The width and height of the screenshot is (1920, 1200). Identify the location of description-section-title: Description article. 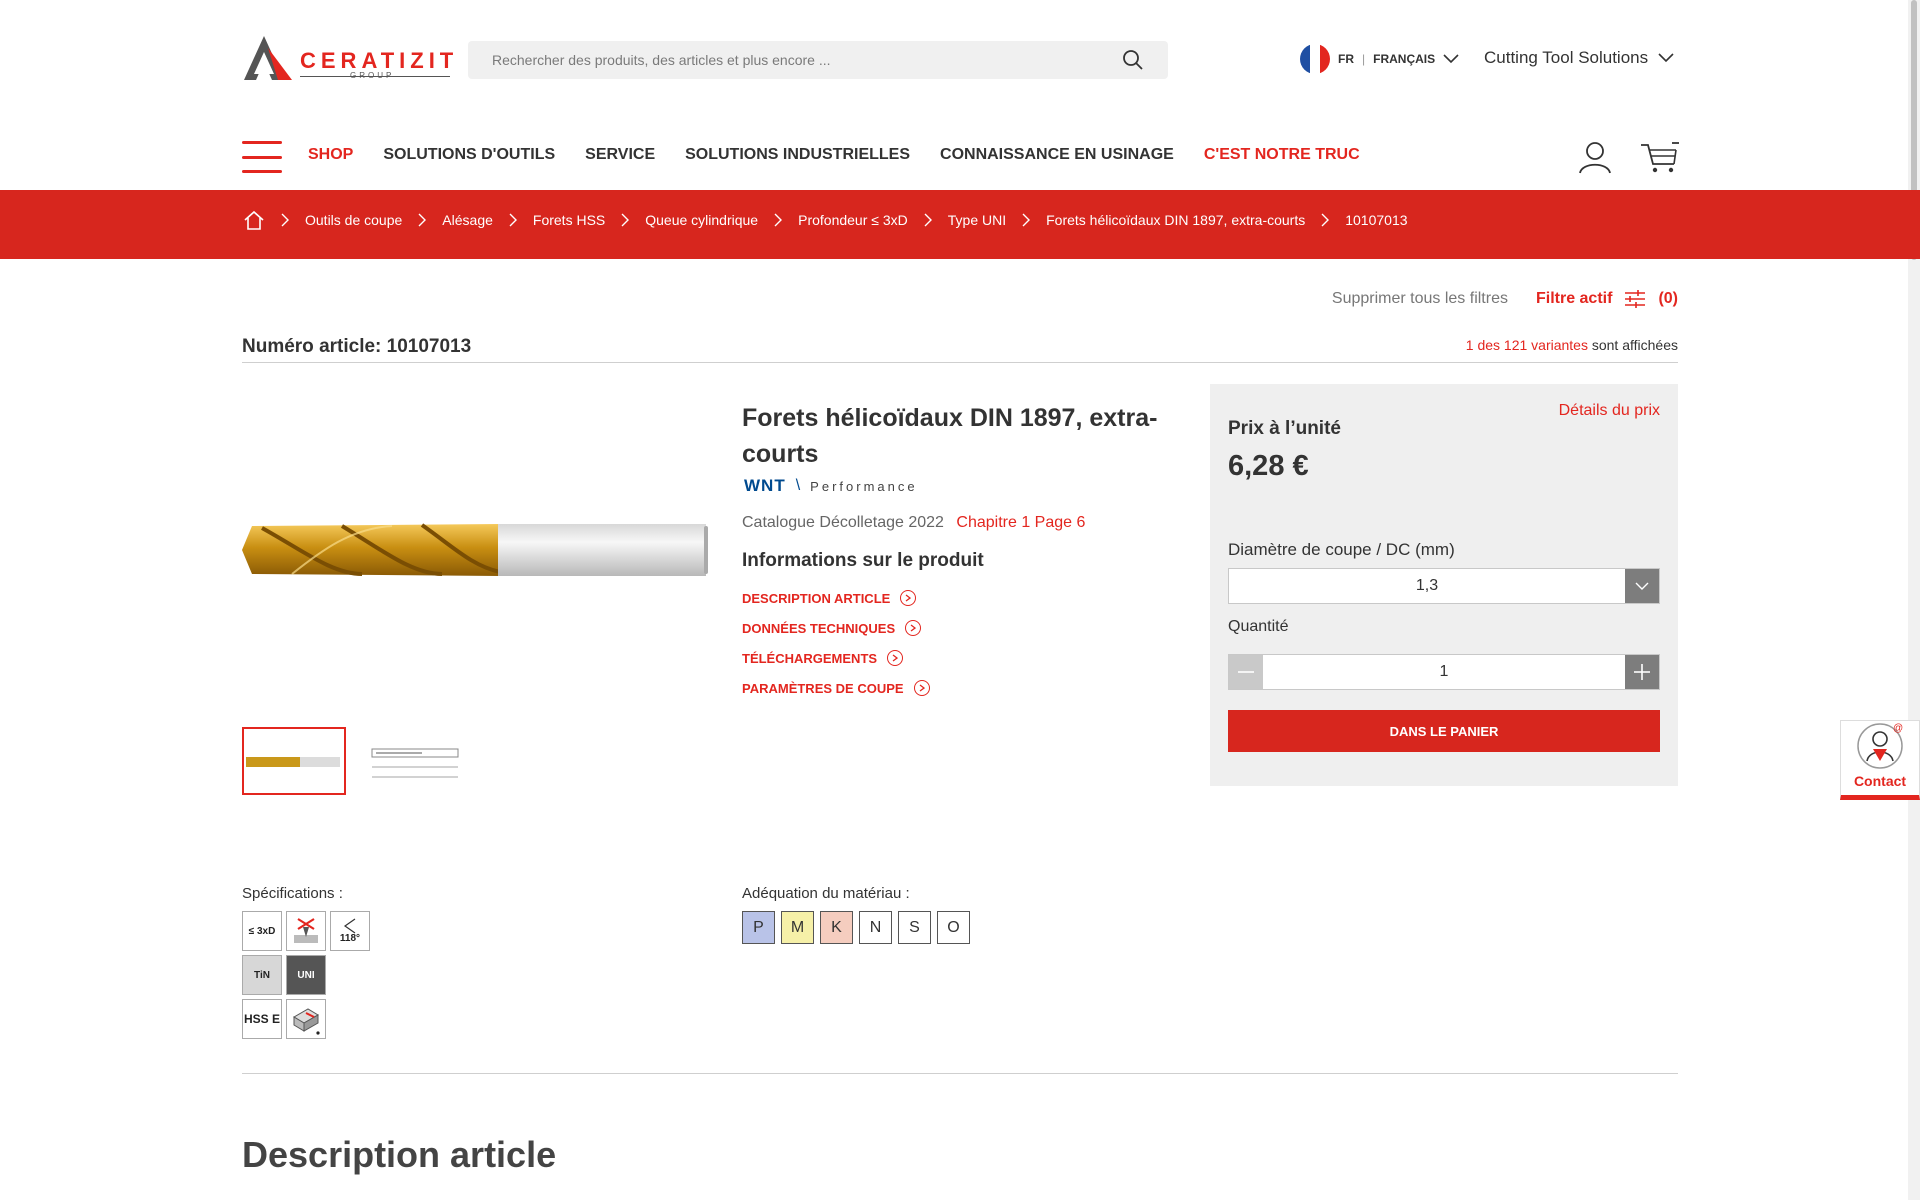
(399, 1154).